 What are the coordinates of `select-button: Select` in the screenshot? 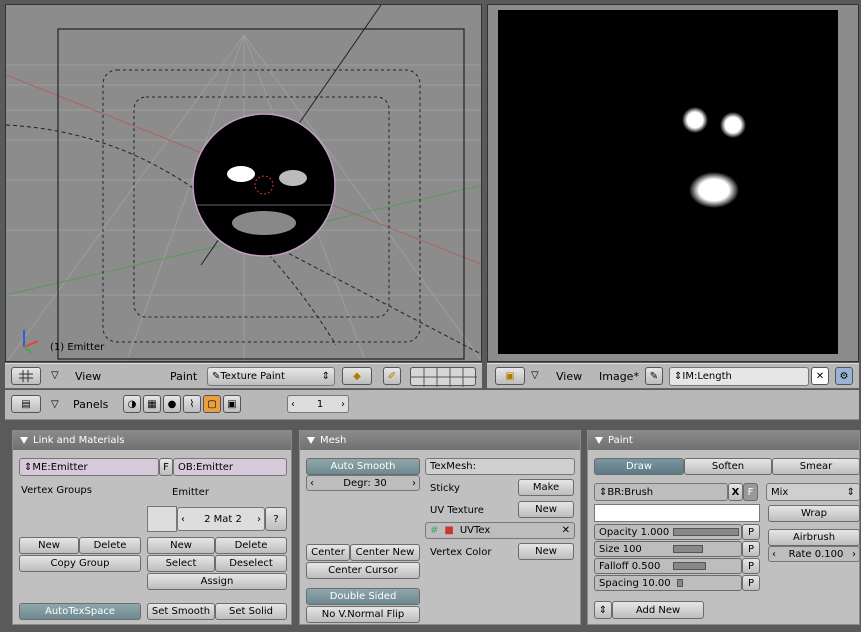 It's located at (181, 563).